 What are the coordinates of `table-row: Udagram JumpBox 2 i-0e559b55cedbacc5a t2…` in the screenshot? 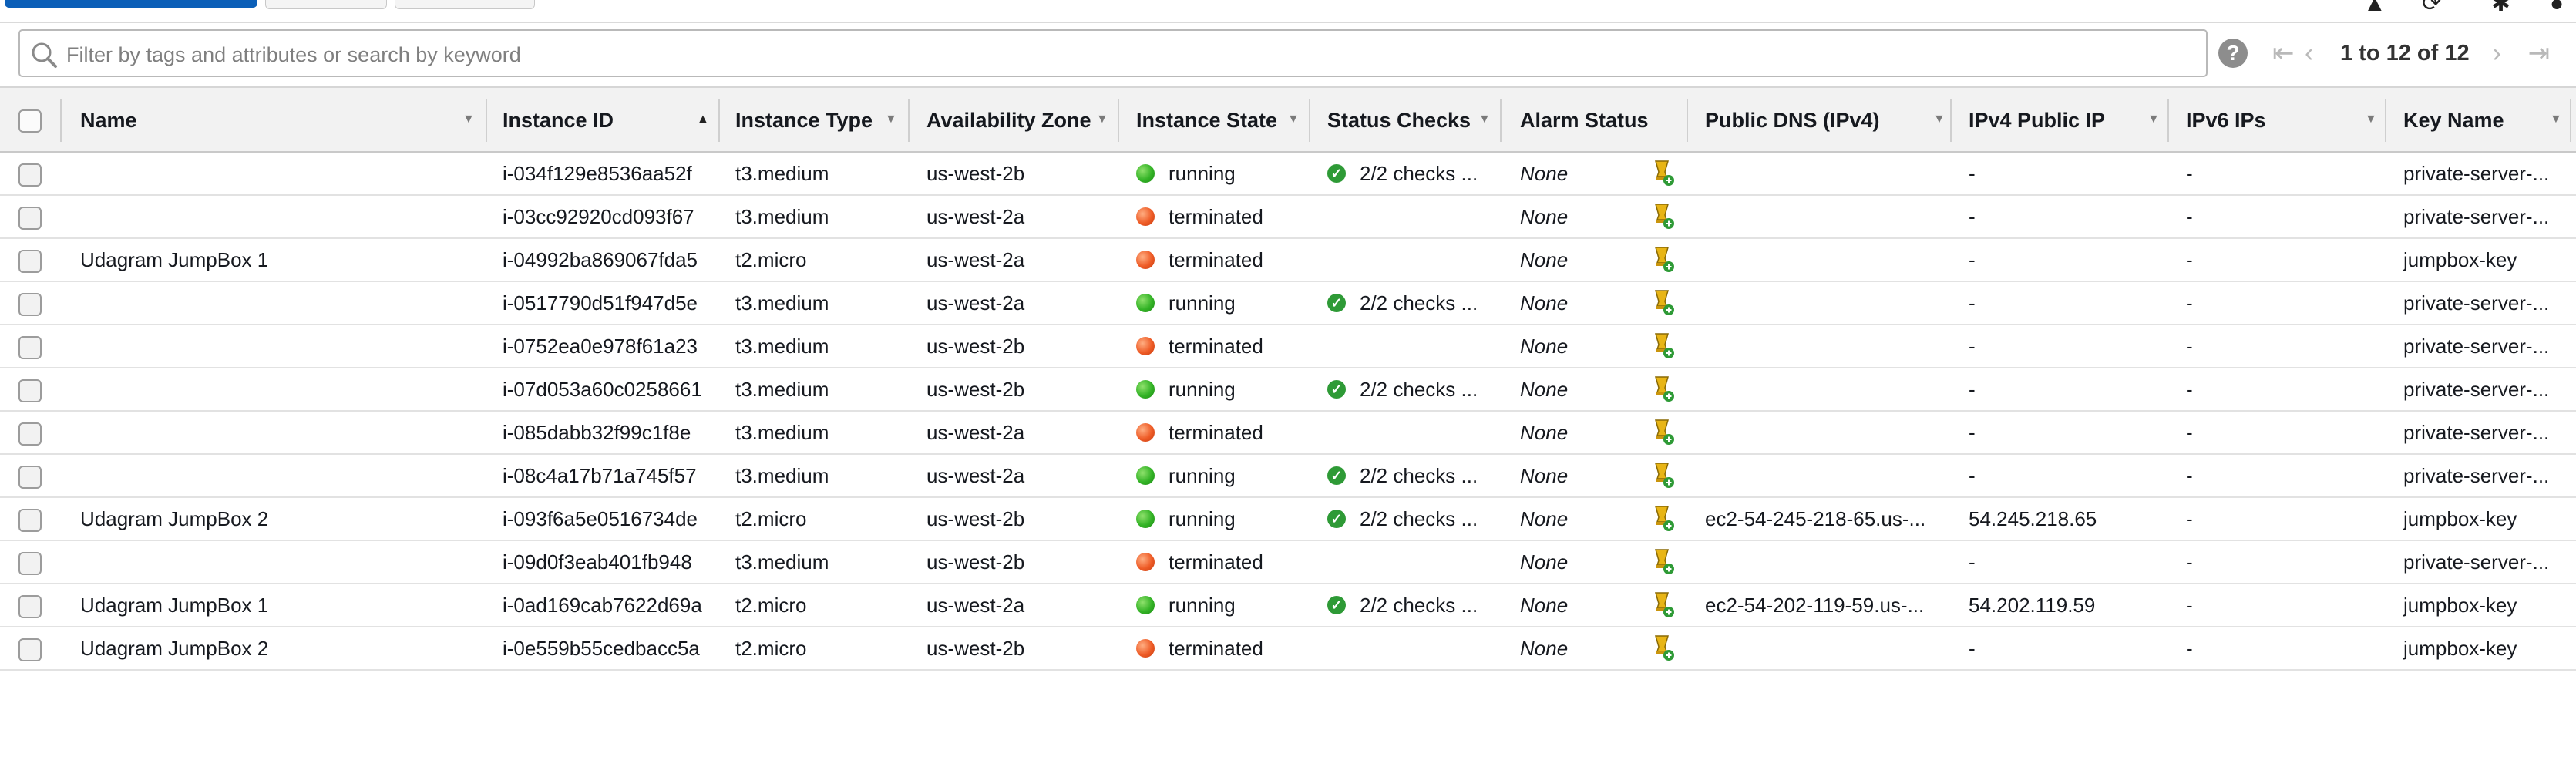 It's located at (1288, 649).